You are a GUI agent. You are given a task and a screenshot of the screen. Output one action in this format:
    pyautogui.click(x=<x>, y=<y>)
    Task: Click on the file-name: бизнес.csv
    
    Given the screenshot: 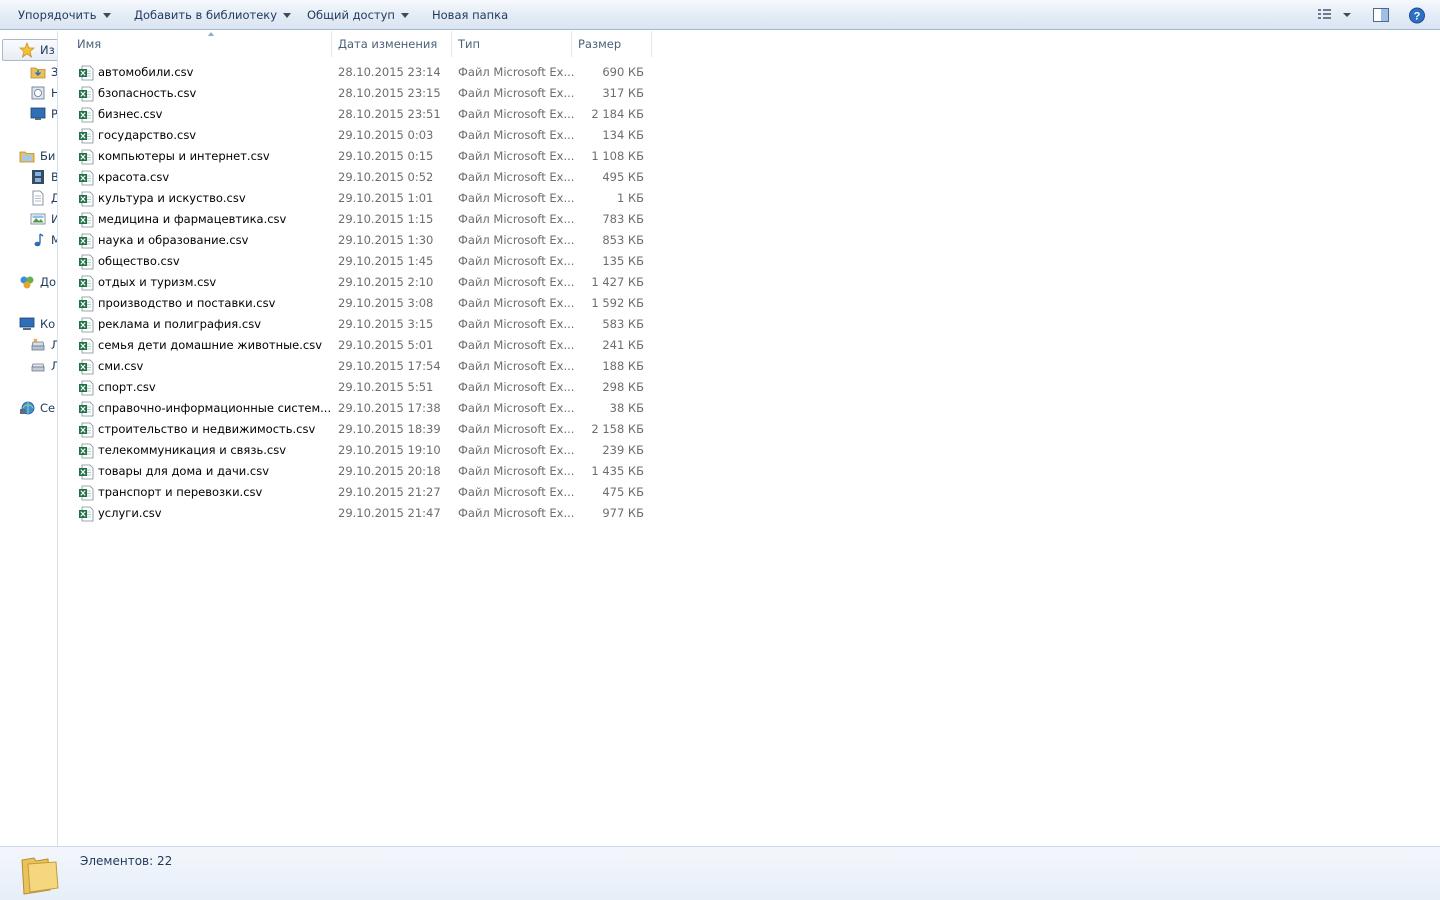 What is the action you would take?
    pyautogui.click(x=130, y=114)
    